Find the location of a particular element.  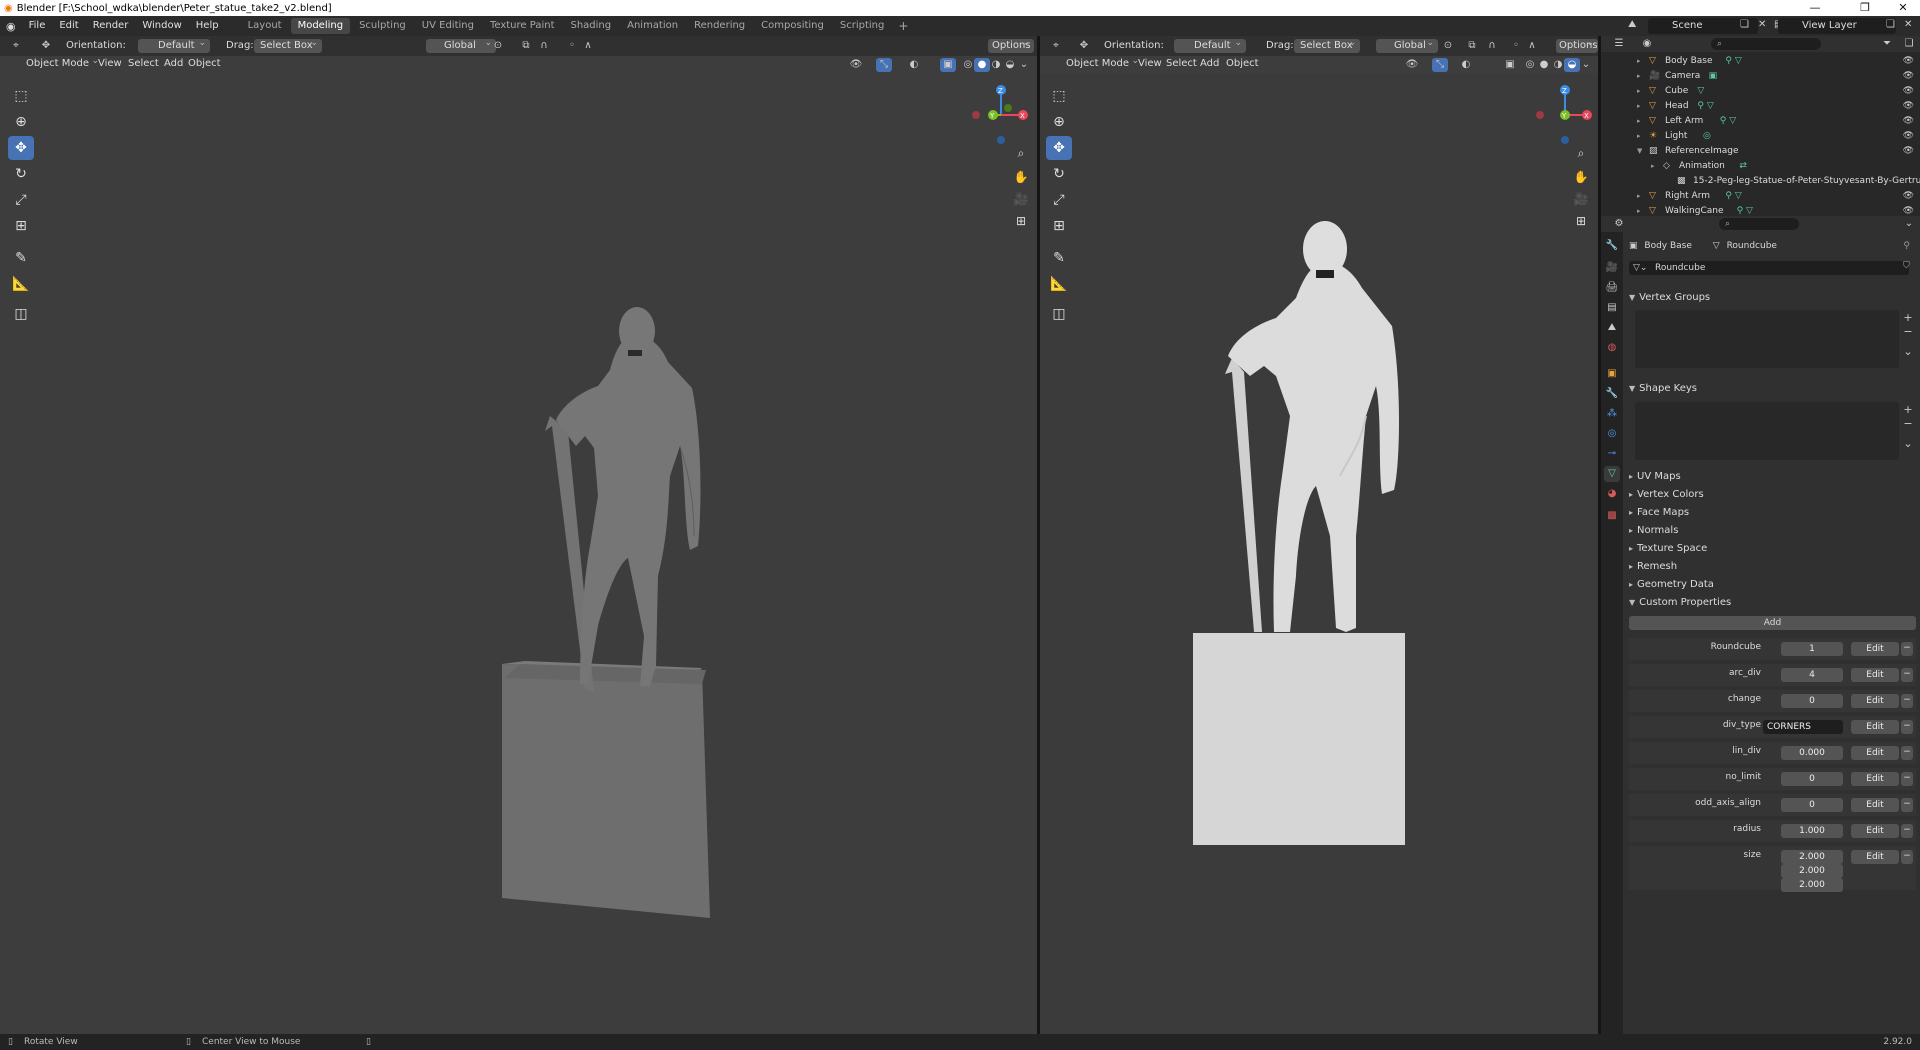

scene-tab-icon: ⛰ is located at coordinates (1612, 328).